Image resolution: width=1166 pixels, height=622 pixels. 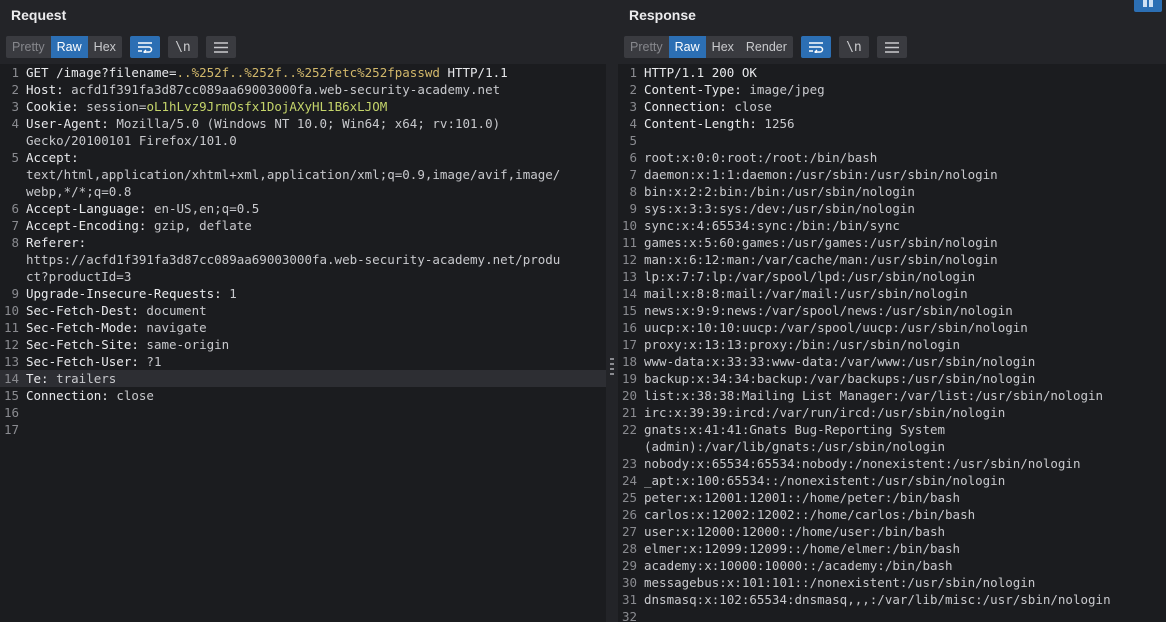 What do you see at coordinates (753, 106) in the screenshot?
I see `code-token: close` at bounding box center [753, 106].